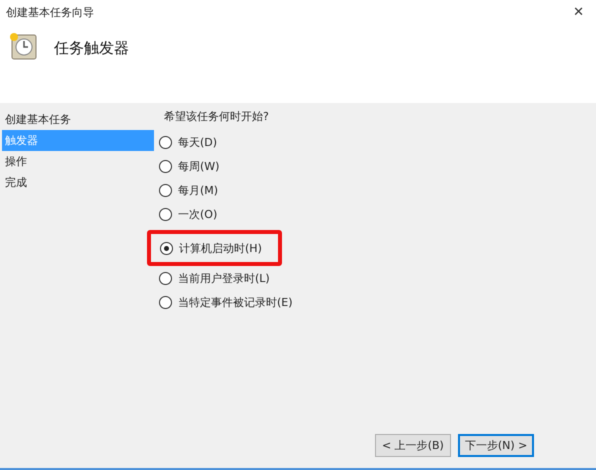 Image resolution: width=596 pixels, height=470 pixels. What do you see at coordinates (198, 142) in the screenshot?
I see `option-label: 每天(D)` at bounding box center [198, 142].